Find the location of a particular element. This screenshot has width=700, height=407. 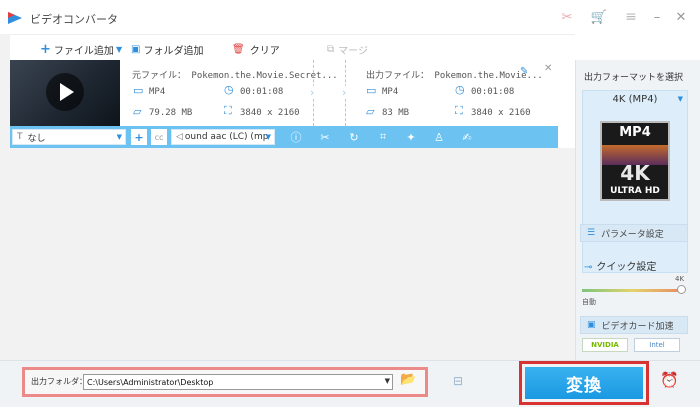

subtitle-select: T なし ▼ is located at coordinates (69, 137).